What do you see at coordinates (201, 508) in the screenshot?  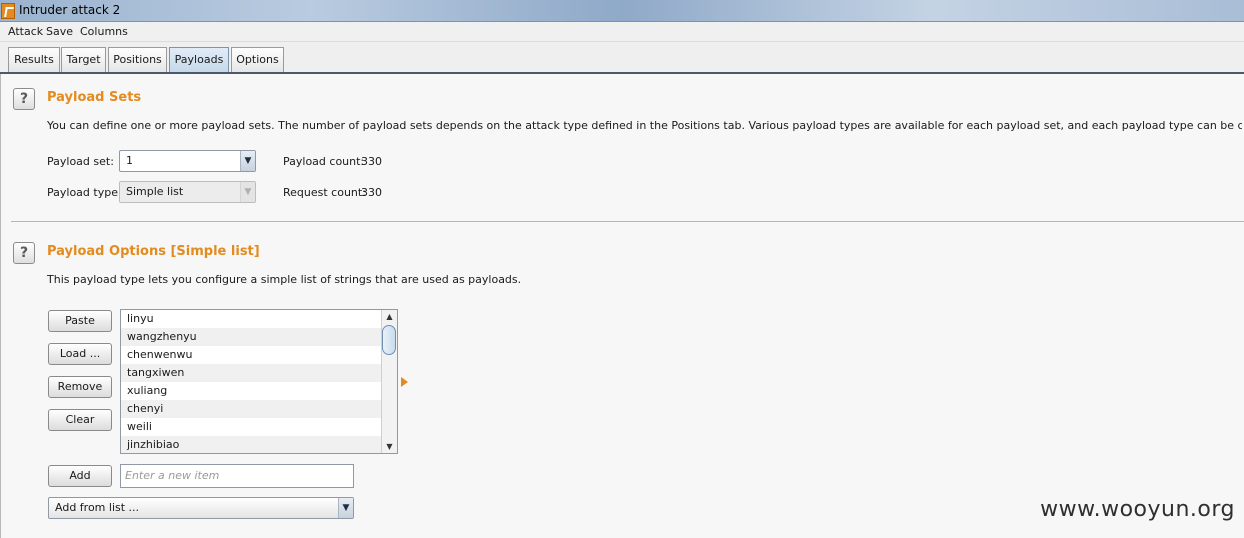 I see `add-from-list-select: Add from list ... ▼` at bounding box center [201, 508].